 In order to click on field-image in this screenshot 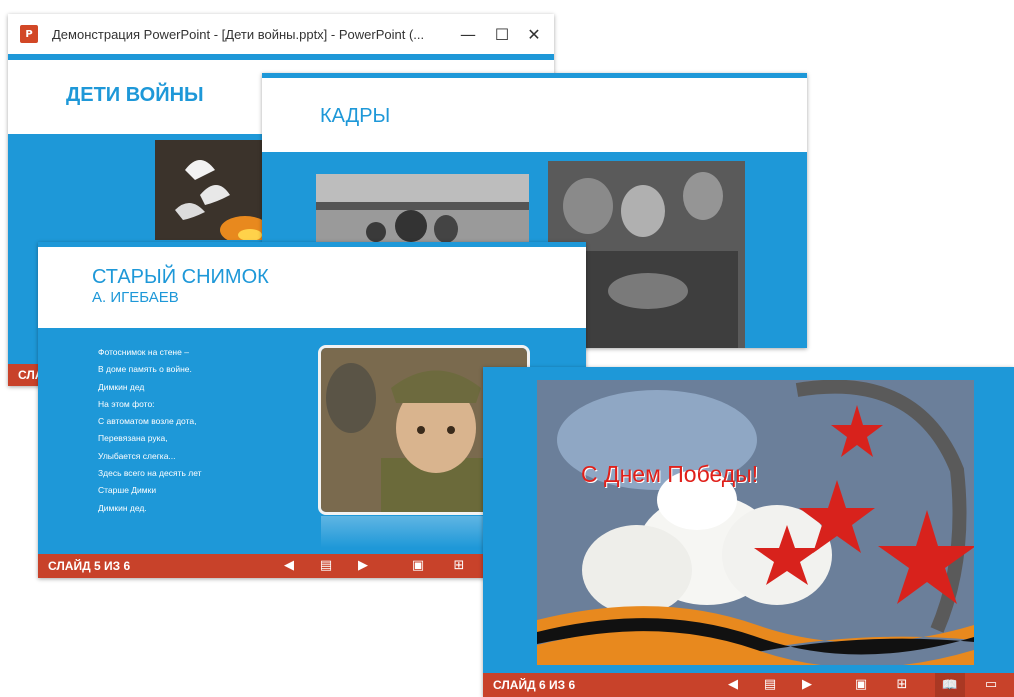, I will do `click(422, 209)`.